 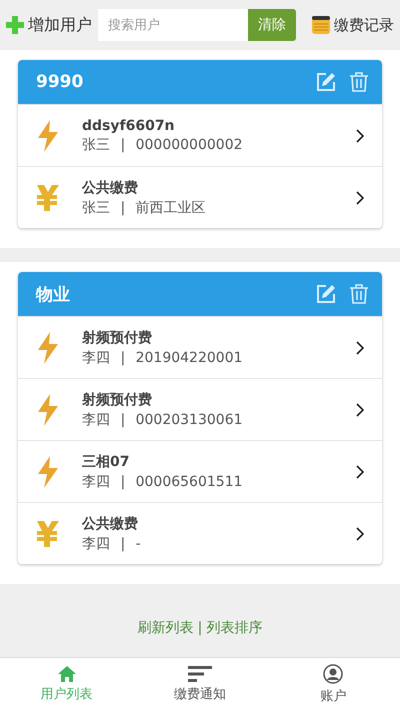 What do you see at coordinates (60, 82) in the screenshot?
I see `group-title: 9990` at bounding box center [60, 82].